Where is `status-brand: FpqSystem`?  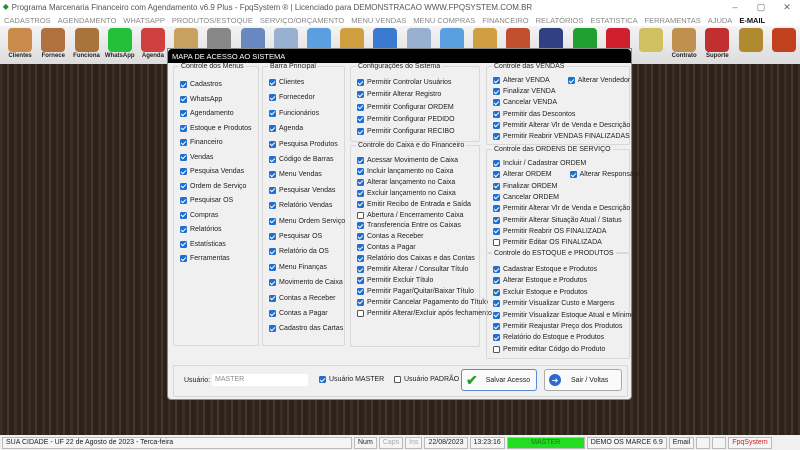
status-brand: FpqSystem is located at coordinates (750, 442).